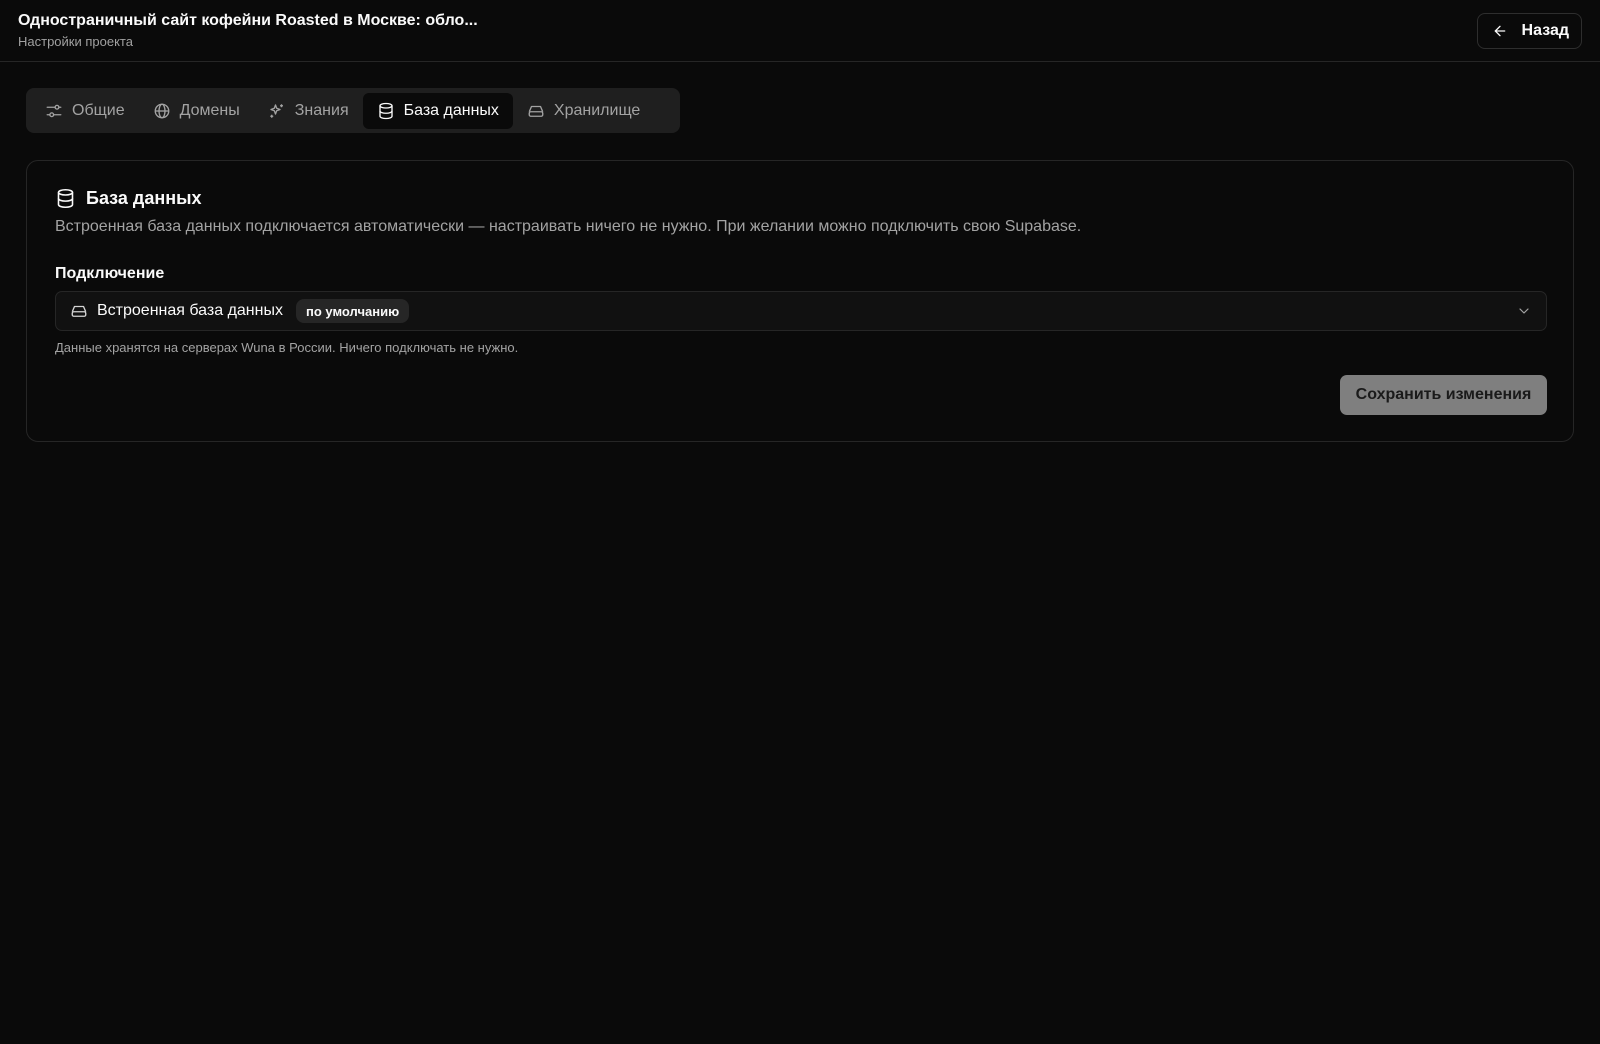  I want to click on sparkles-icon, so click(276, 110).